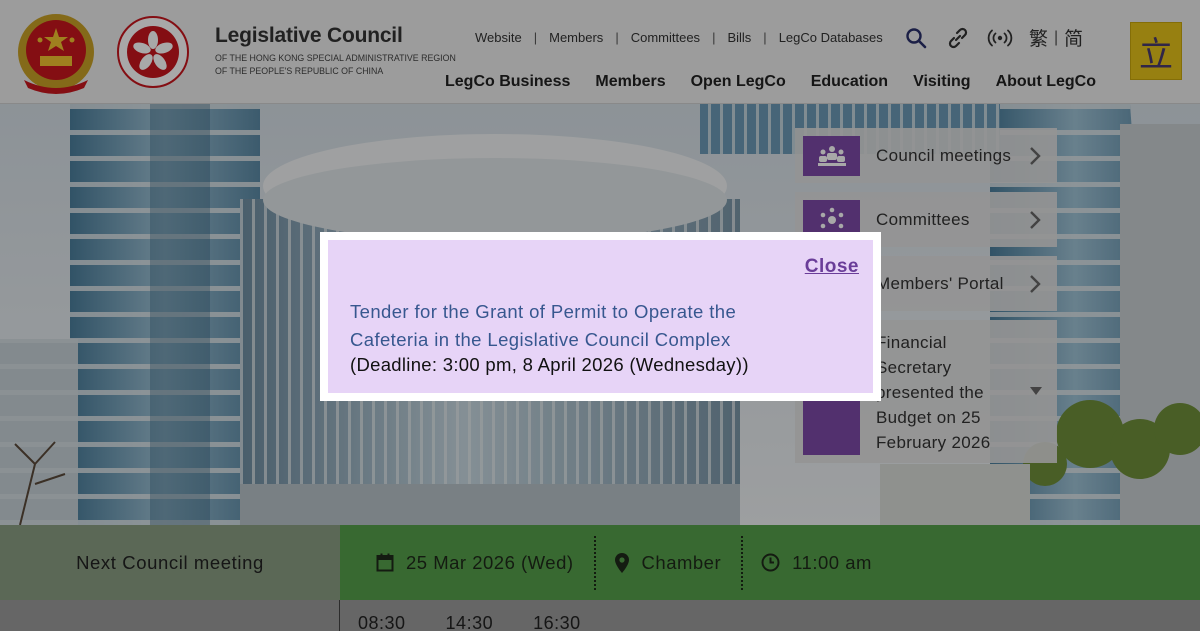 The height and width of the screenshot is (631, 1200). Describe the element at coordinates (832, 267) in the screenshot. I see `close-button: Close` at that location.